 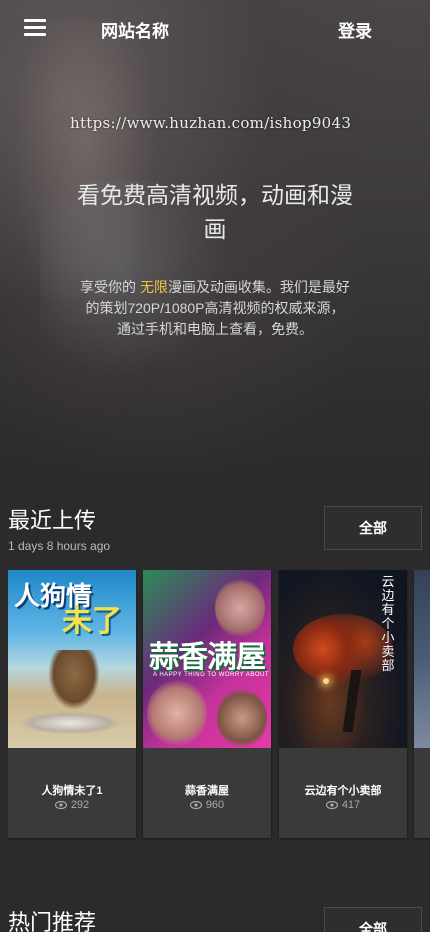 I want to click on top-header: 网站名称 登录, so click(x=215, y=28).